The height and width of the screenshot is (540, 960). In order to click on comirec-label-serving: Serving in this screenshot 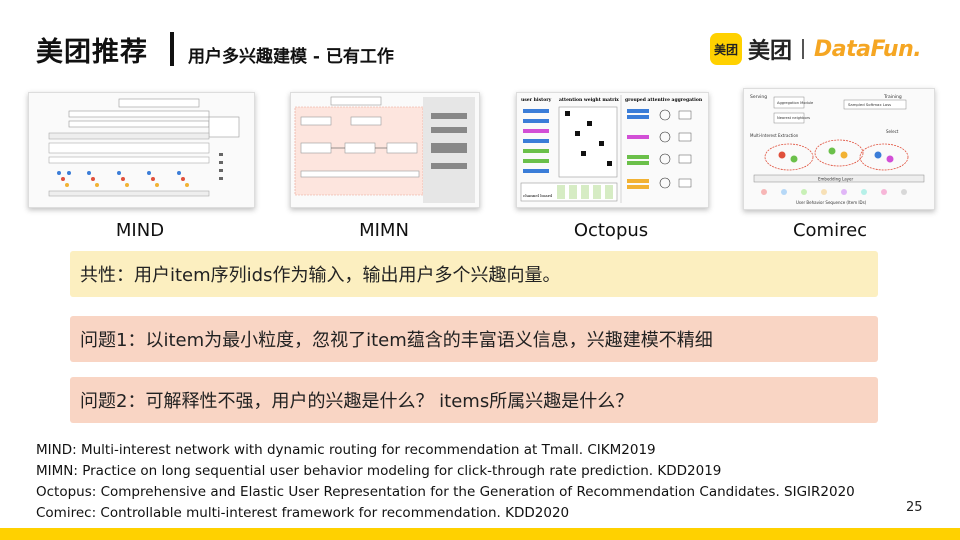, I will do `click(758, 97)`.